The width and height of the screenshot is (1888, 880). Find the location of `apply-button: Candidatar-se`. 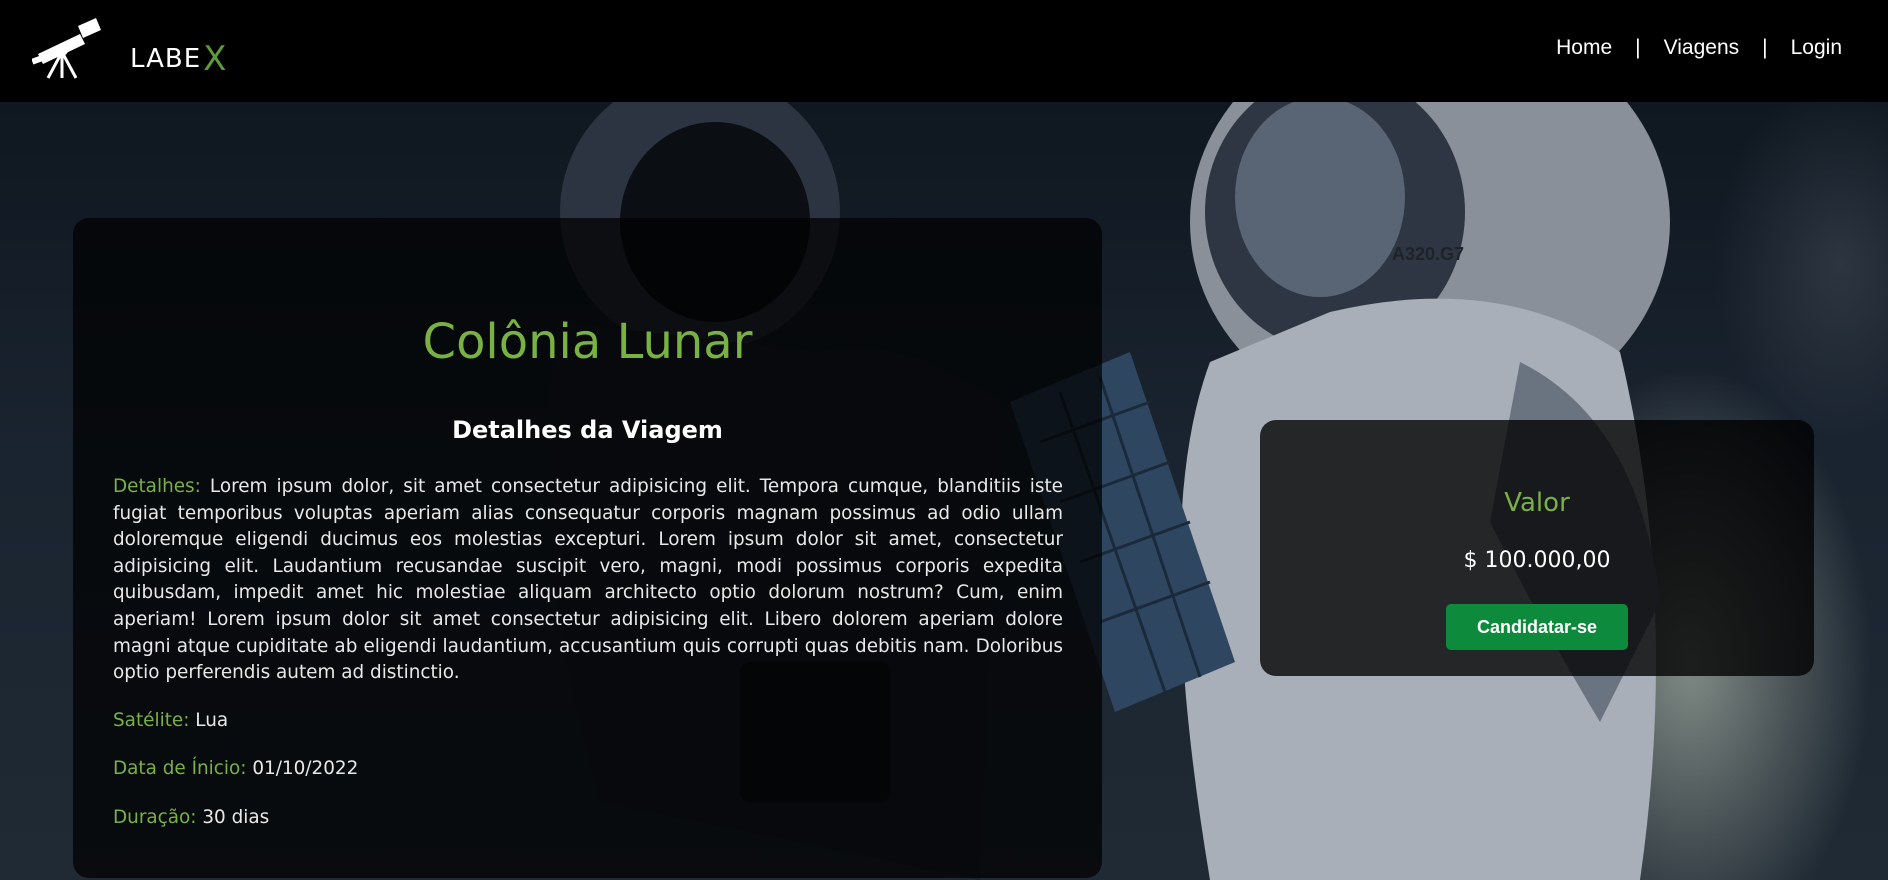

apply-button: Candidatar-se is located at coordinates (1537, 627).